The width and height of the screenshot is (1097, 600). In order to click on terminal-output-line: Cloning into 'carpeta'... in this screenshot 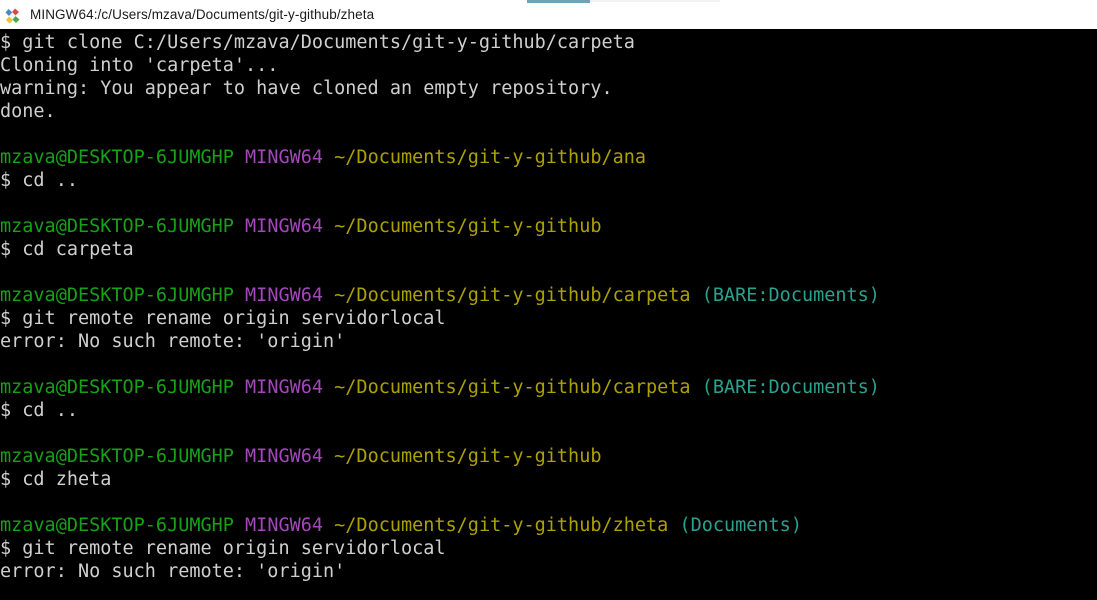, I will do `click(548, 65)`.